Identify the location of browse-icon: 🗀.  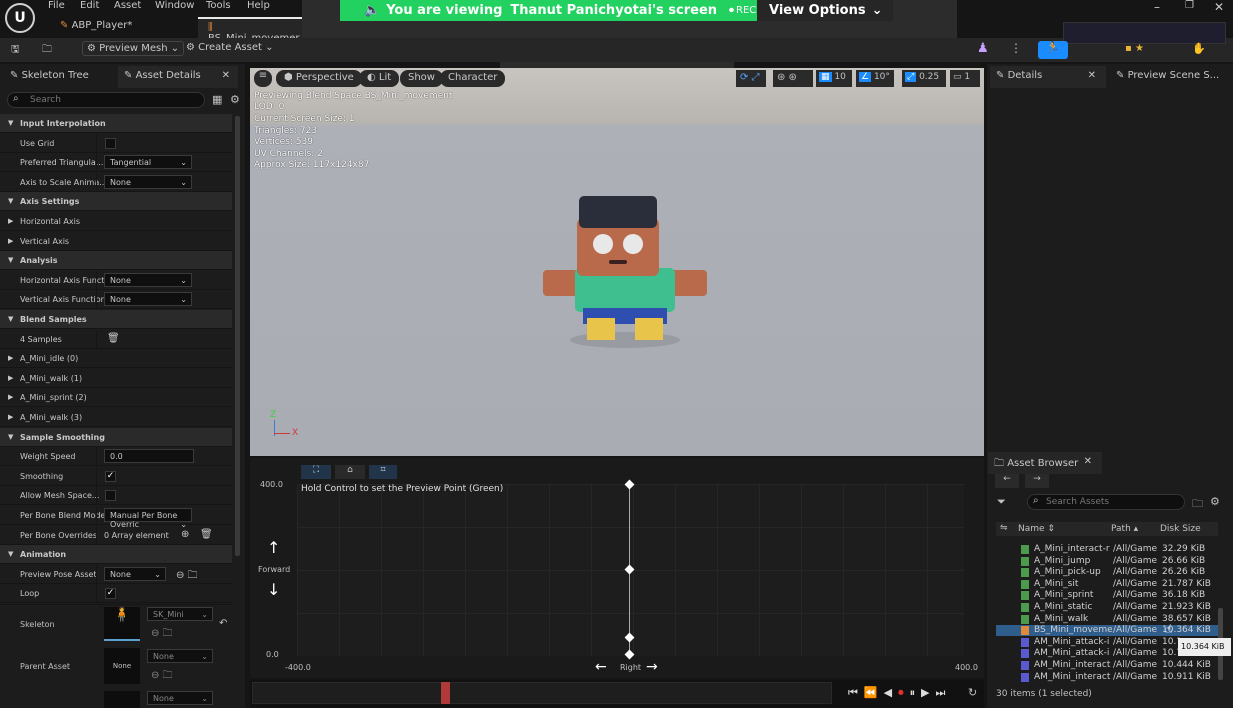
(47, 50).